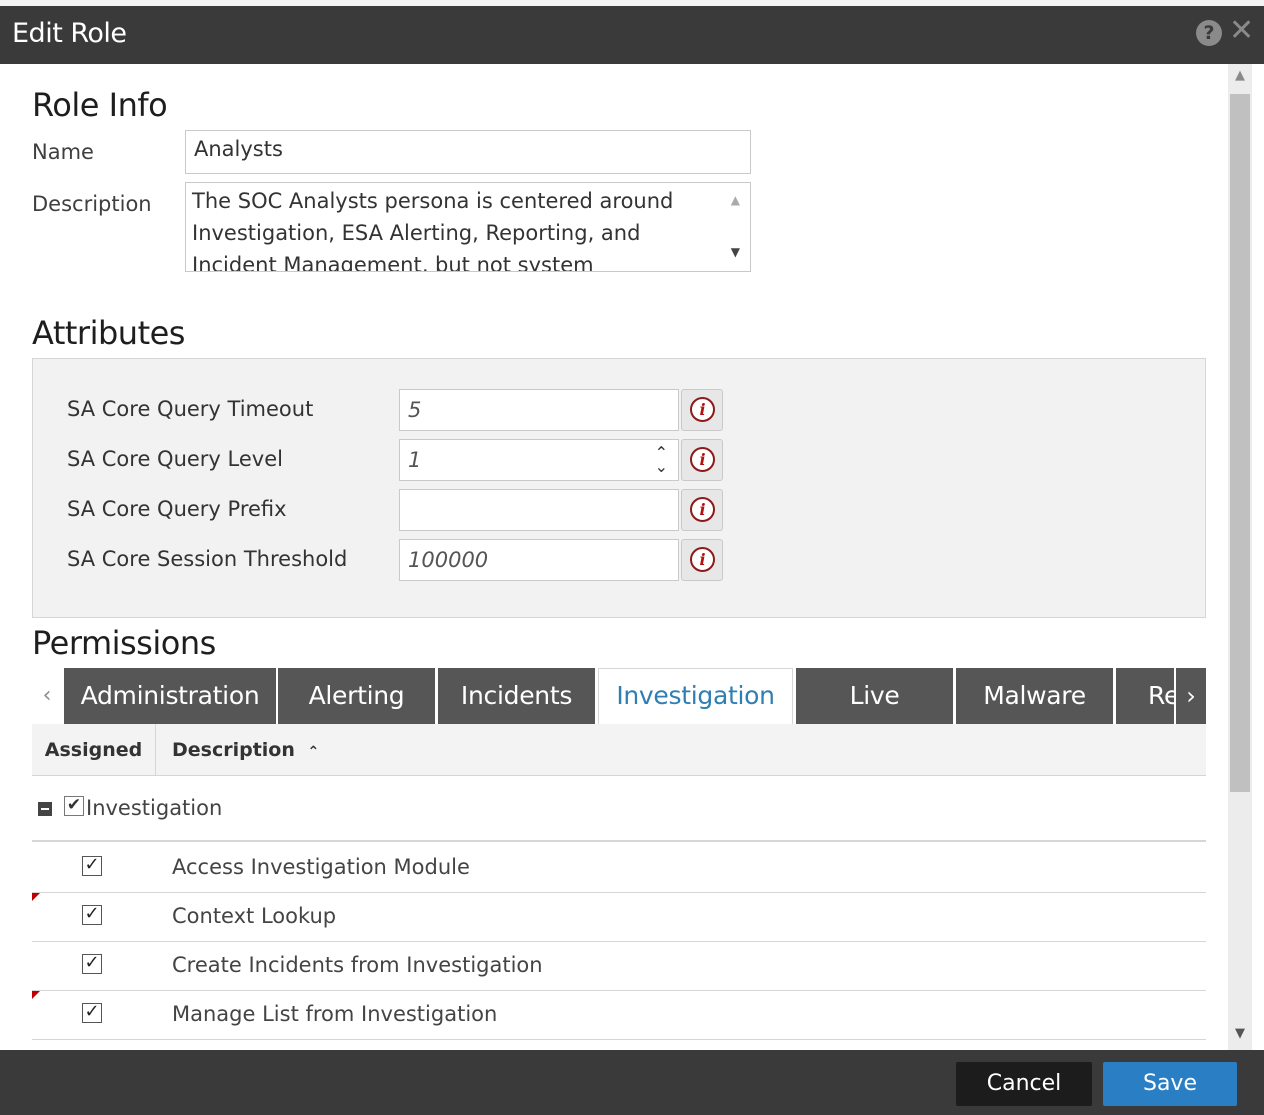 The image size is (1264, 1115). Describe the element at coordinates (468, 152) in the screenshot. I see `name-input: Analysts` at that location.